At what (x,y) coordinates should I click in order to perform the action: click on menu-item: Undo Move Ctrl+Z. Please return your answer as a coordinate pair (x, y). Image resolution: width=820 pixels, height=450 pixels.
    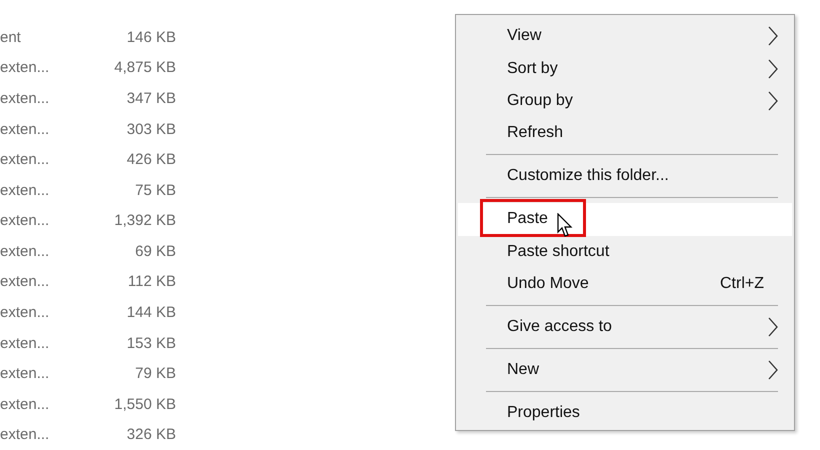
    Looking at the image, I should click on (625, 284).